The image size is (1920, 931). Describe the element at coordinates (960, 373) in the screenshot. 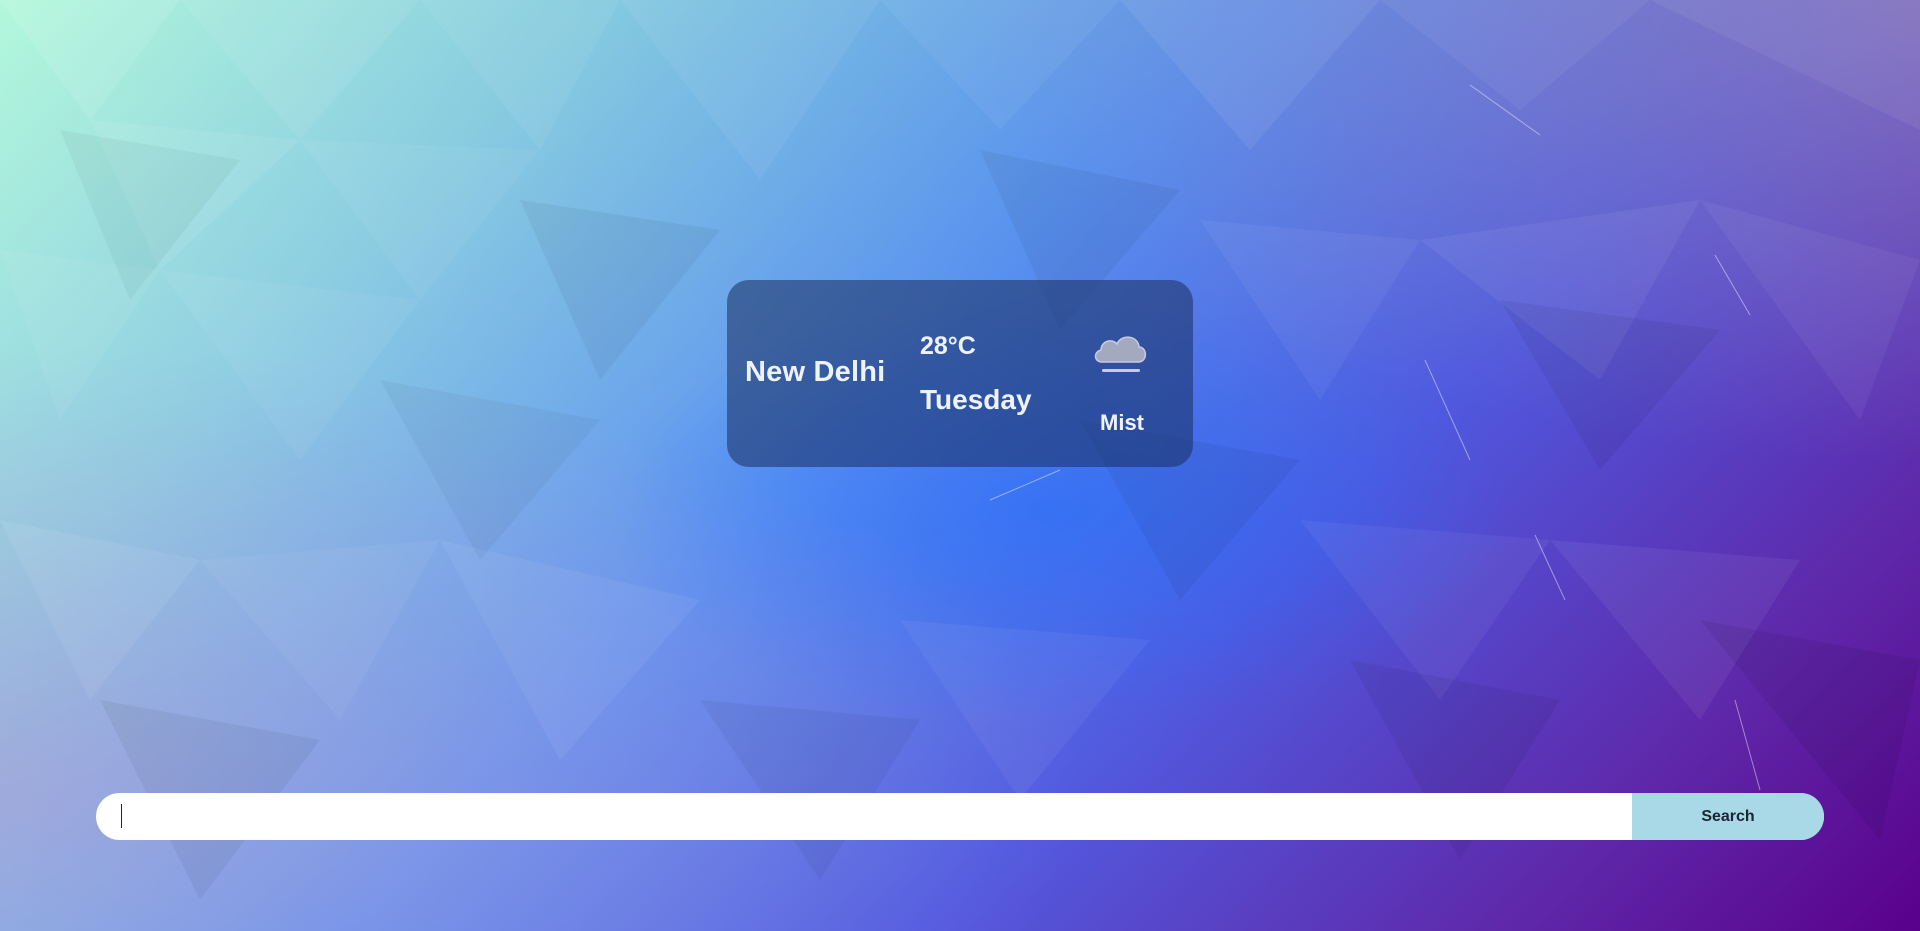

I see `weather-card: New Delhi 28°C Tuesday Mist` at that location.